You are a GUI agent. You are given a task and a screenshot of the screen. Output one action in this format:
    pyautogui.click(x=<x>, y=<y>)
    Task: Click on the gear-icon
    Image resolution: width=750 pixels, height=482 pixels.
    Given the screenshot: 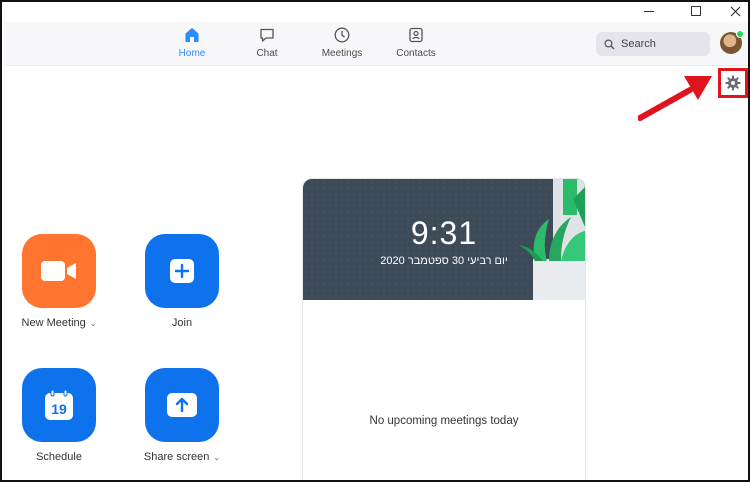 What is the action you would take?
    pyautogui.click(x=733, y=83)
    